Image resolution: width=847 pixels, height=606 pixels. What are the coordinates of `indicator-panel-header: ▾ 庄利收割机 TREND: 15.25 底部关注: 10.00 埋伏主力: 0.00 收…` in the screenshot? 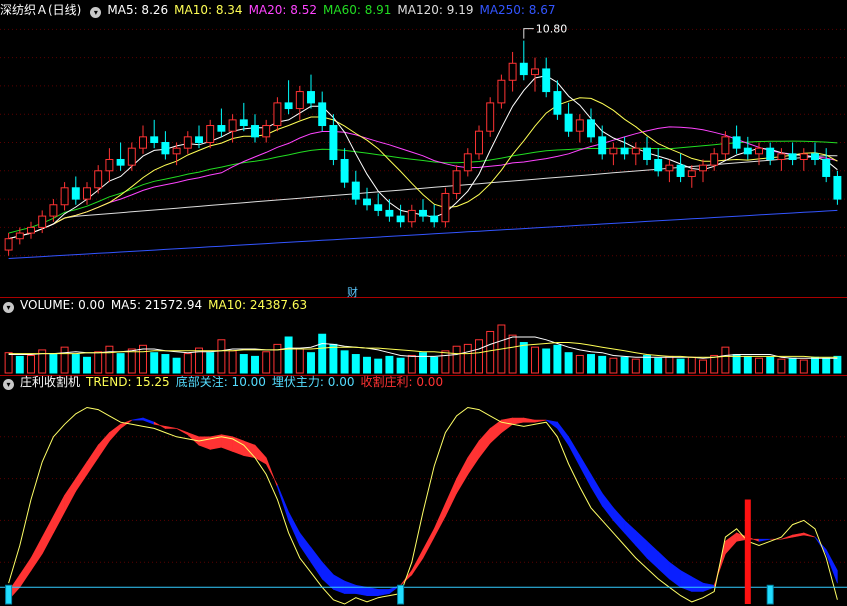 It's located at (227, 382).